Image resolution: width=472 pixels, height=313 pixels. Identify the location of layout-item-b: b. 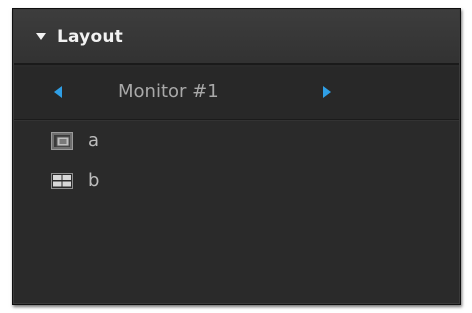
(75, 181).